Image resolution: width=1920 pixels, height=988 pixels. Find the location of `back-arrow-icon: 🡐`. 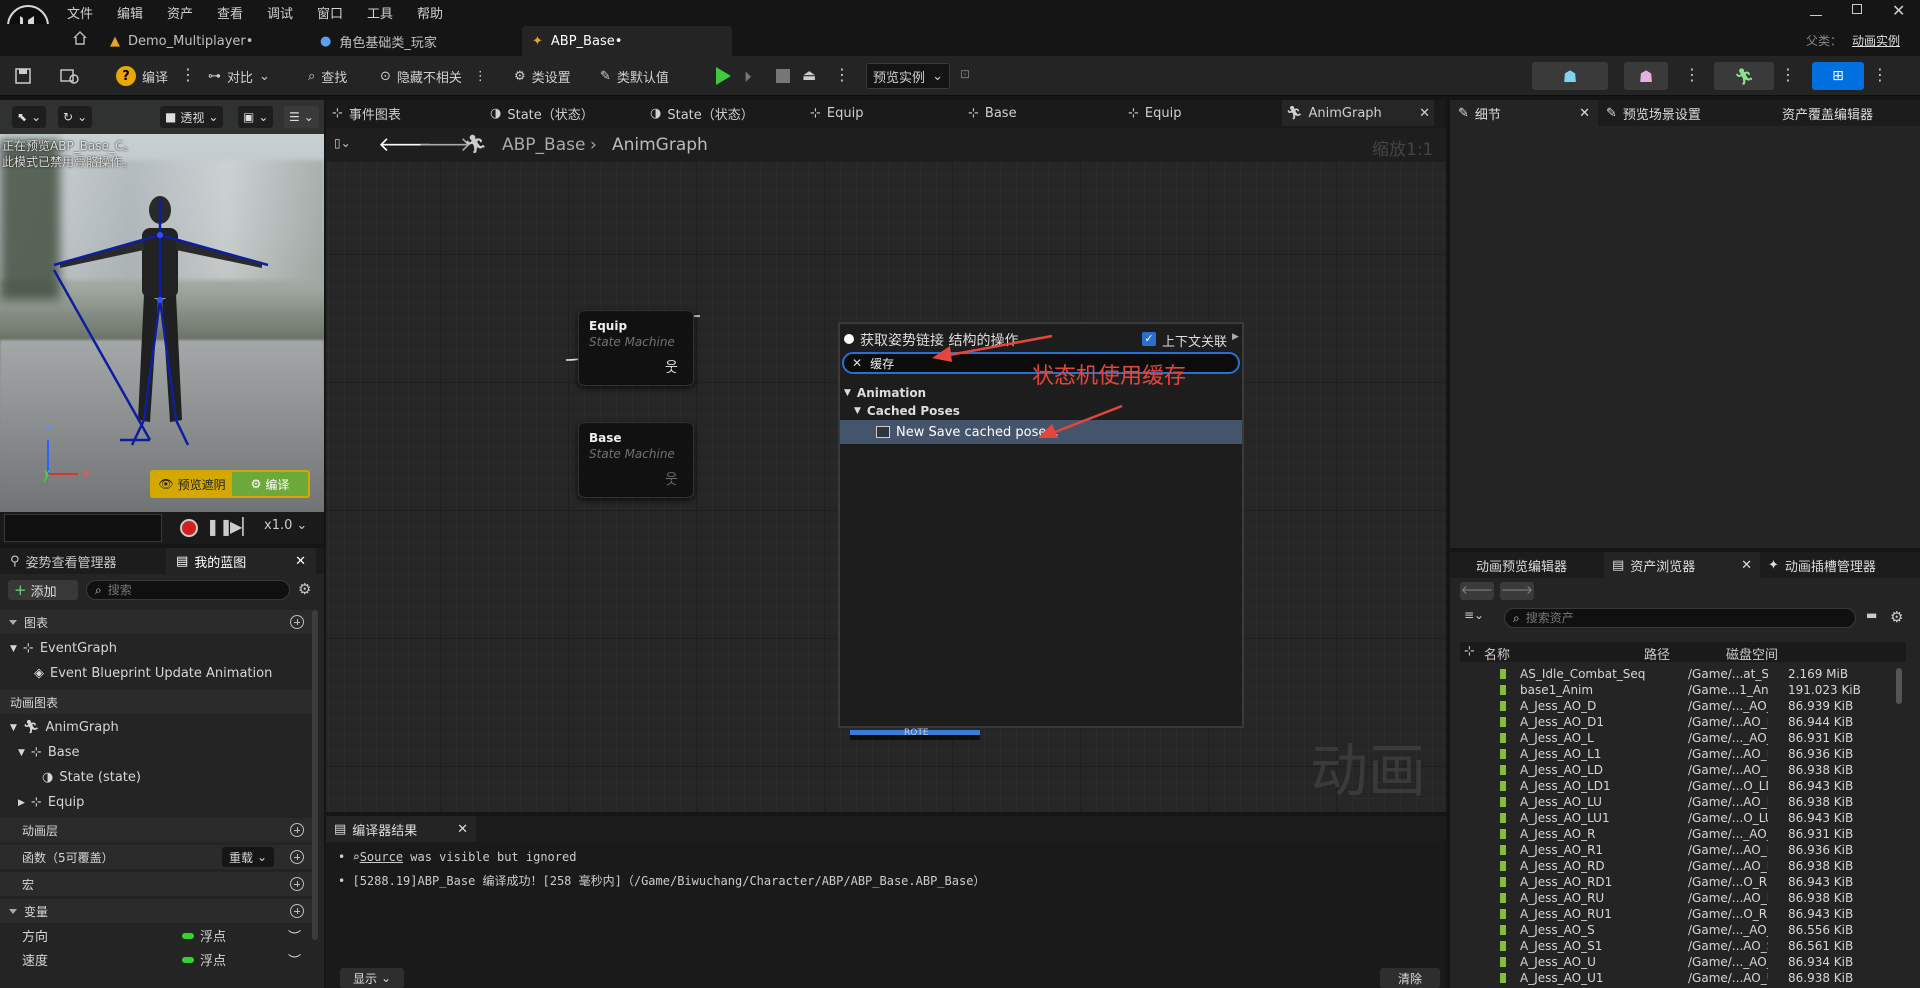

back-arrow-icon: 🡐 is located at coordinates (1477, 591).